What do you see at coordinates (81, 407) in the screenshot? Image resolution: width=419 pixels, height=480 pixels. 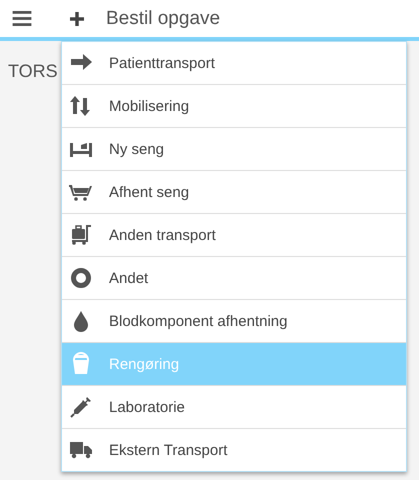 I see `syringe-icon` at bounding box center [81, 407].